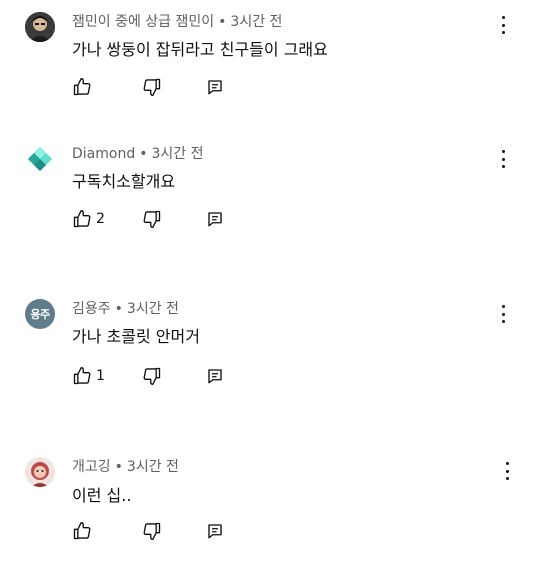  Describe the element at coordinates (124, 181) in the screenshot. I see `comment-text: 구독치소할개요` at that location.